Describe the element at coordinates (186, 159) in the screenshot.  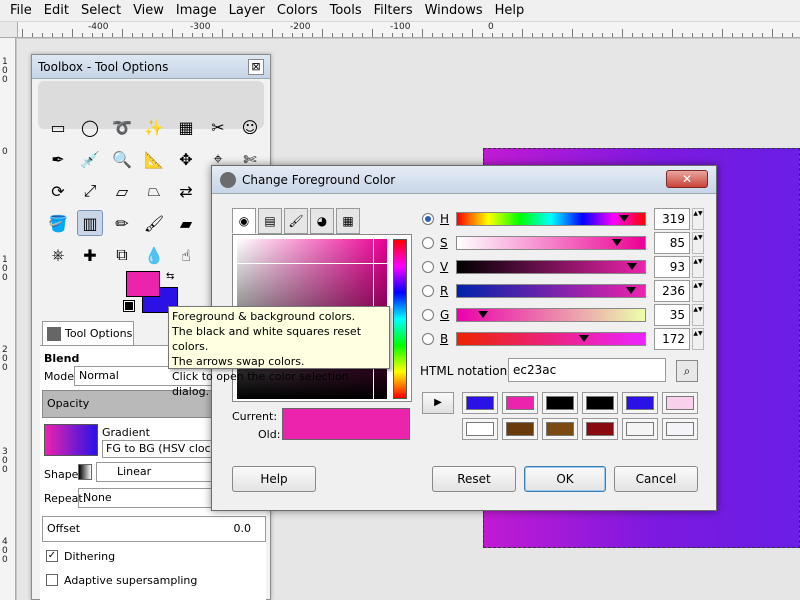
I see `move-icon: ✥` at that location.